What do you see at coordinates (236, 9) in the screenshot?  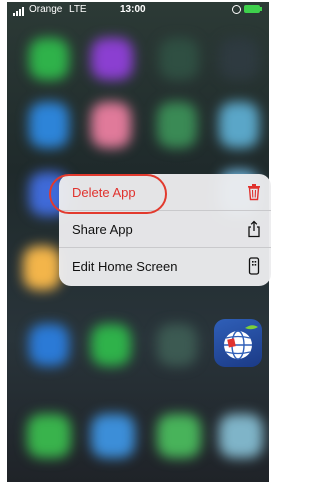 I see `rotation-lock-icon` at bounding box center [236, 9].